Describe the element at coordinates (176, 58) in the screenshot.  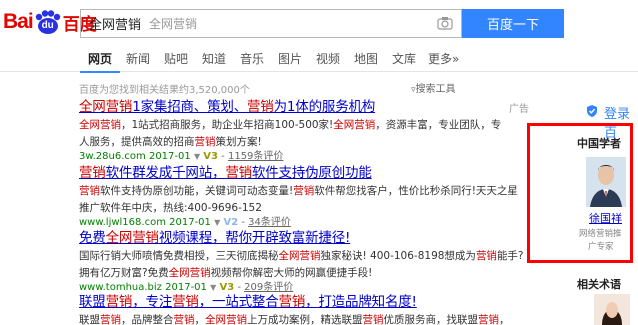
I see `tab-tieba: 贴吧` at that location.